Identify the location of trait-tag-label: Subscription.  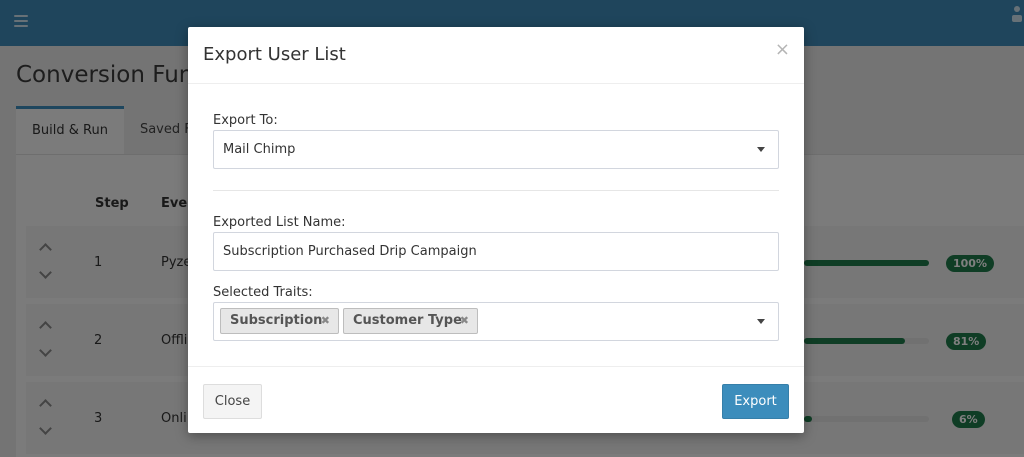
(276, 320).